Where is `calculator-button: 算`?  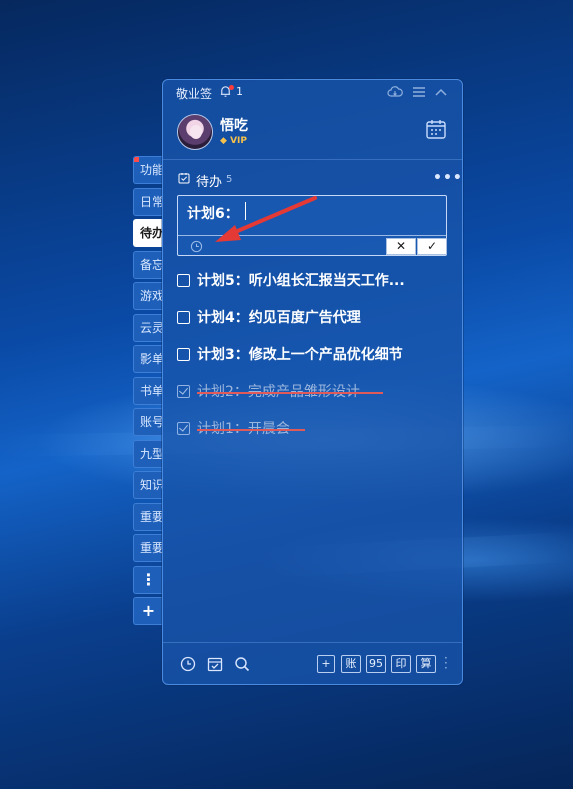
calculator-button: 算 is located at coordinates (426, 664).